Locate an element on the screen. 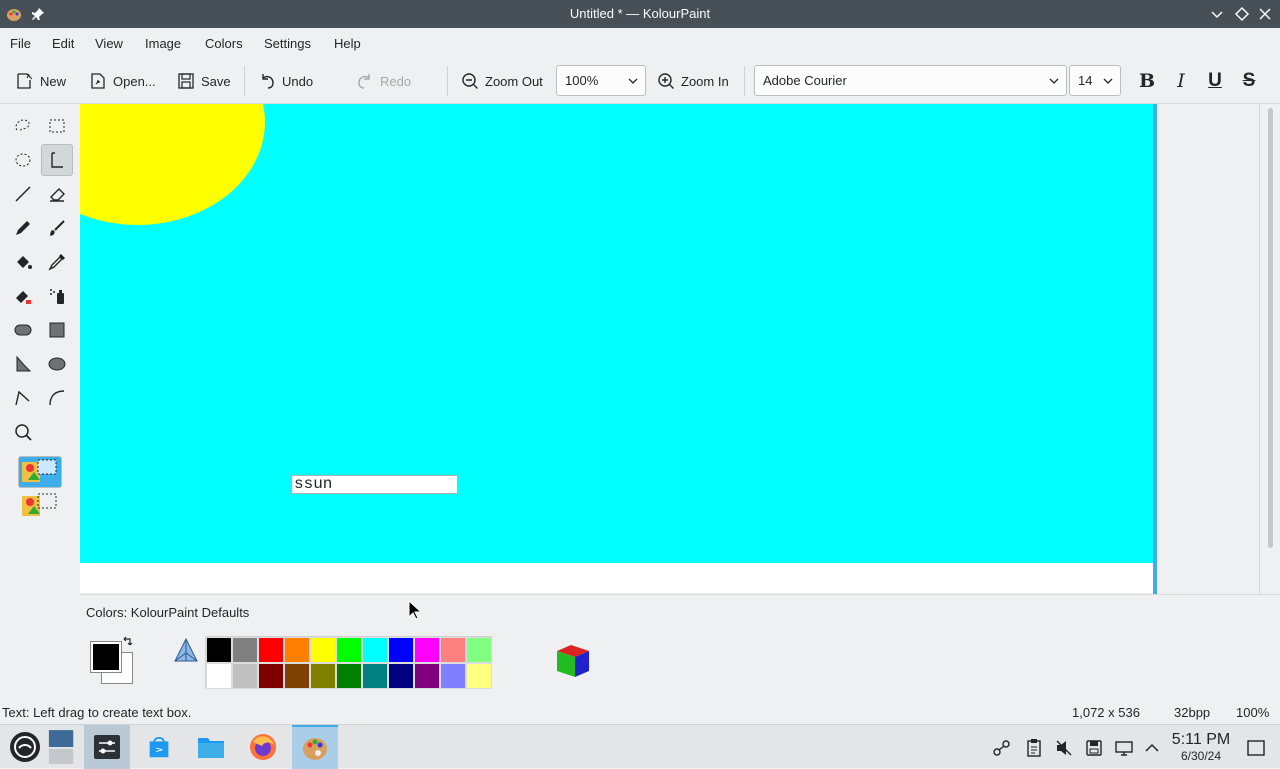 The height and width of the screenshot is (769, 1280). zoom-combo: 100% is located at coordinates (601, 80).